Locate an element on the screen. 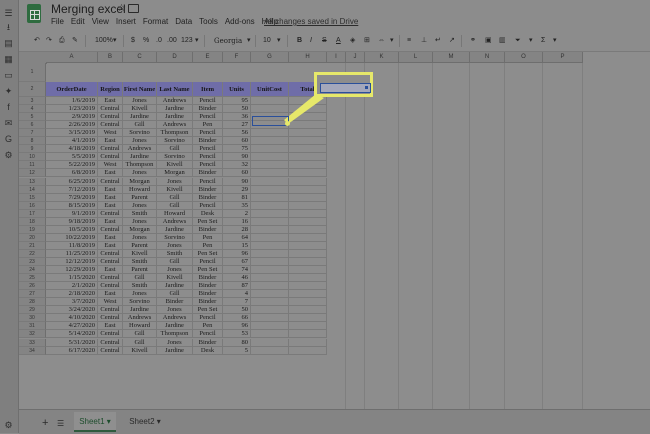  tab-sheet1: Sheet1 ▾ is located at coordinates (95, 422).